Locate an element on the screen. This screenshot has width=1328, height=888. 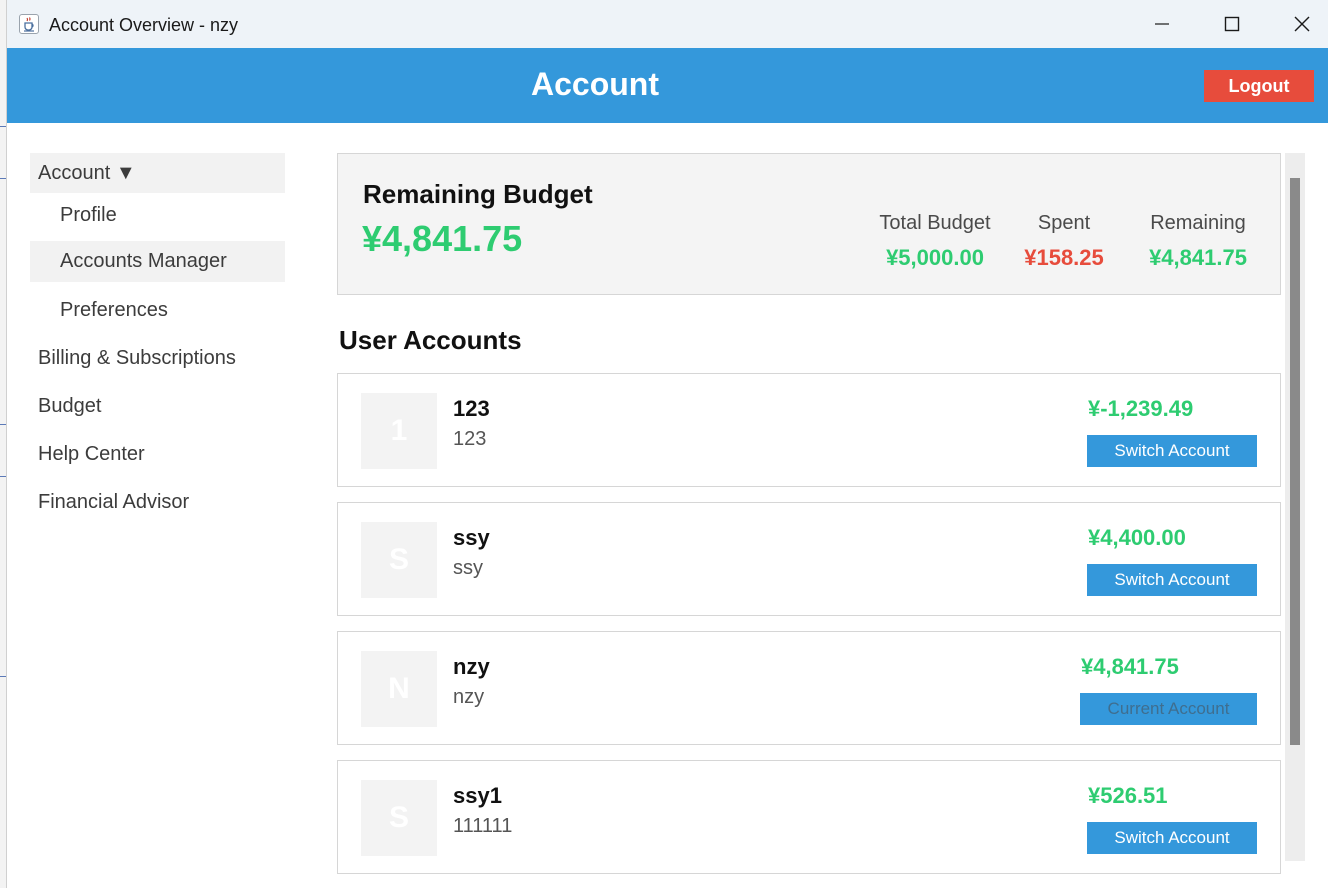
stat-value: ¥158.25 is located at coordinates (1064, 257).